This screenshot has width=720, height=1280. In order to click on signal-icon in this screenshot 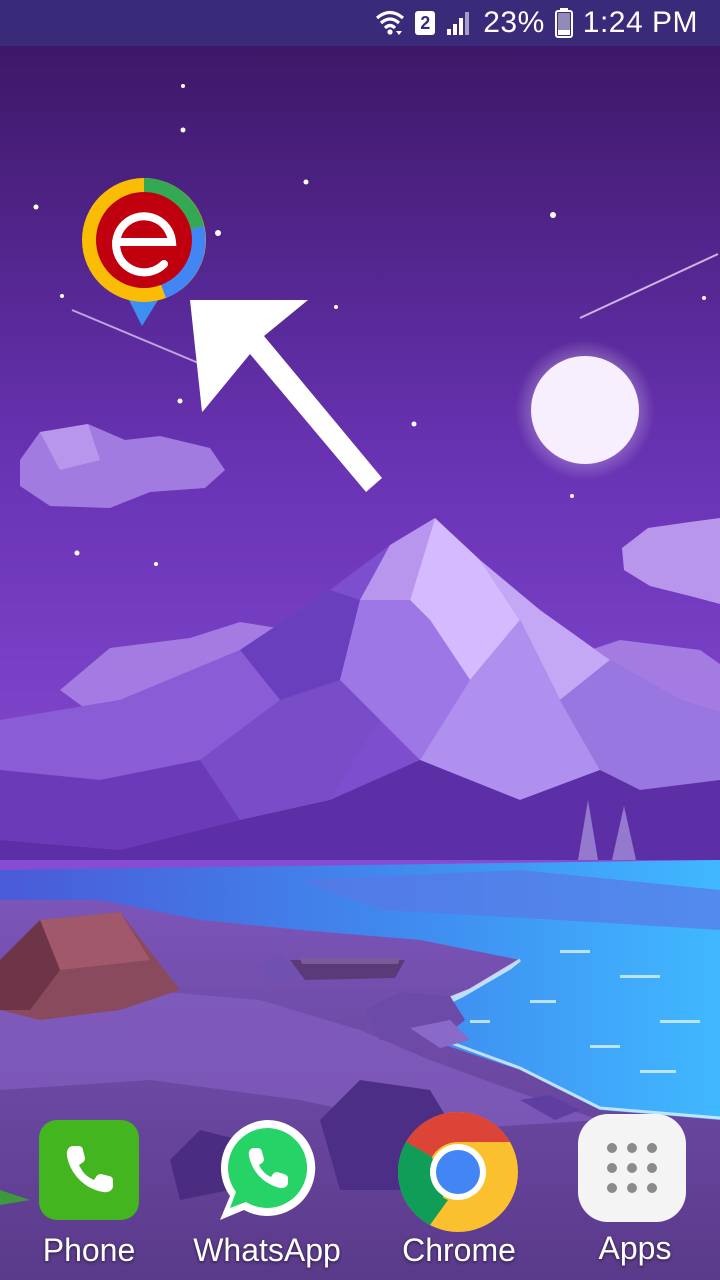, I will do `click(458, 23)`.